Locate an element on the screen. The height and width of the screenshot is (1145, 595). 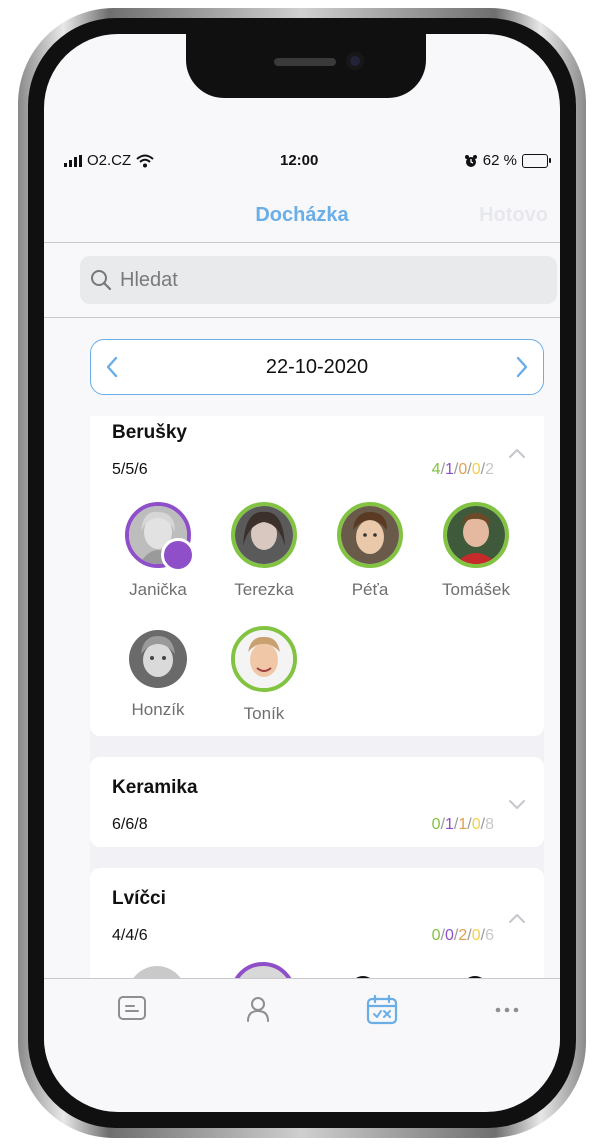
group-stats: 0/1/1/0/8 is located at coordinates (462, 824).